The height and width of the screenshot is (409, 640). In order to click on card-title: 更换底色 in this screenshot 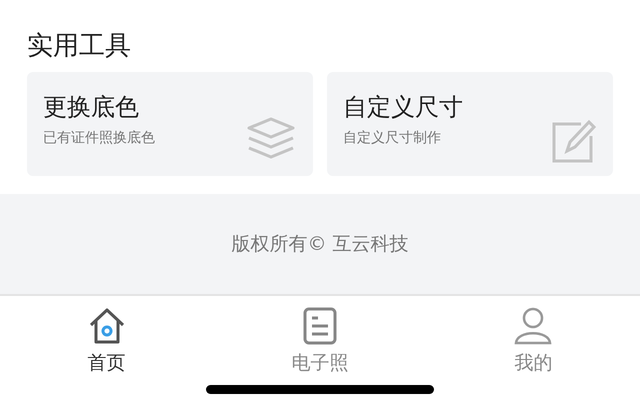, I will do `click(91, 107)`.